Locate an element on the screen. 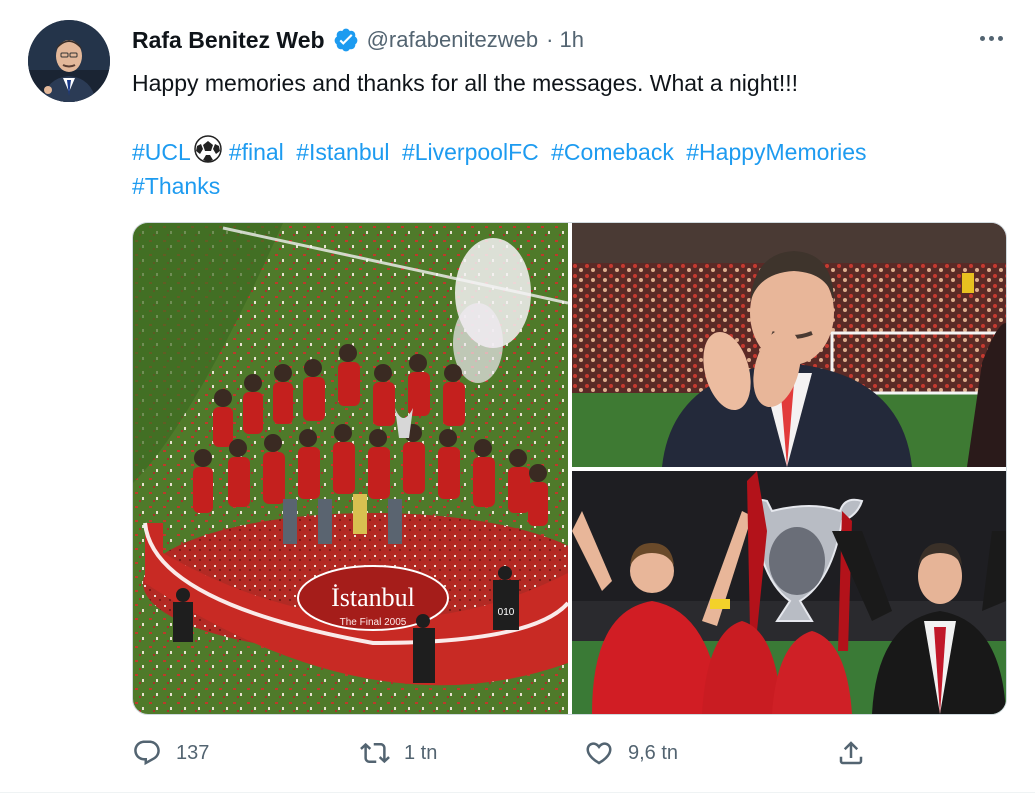 This screenshot has width=1035, height=800. reply-count: 137 is located at coordinates (193, 752).